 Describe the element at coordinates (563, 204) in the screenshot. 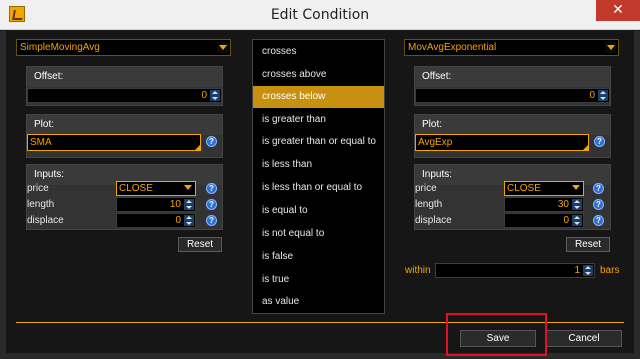

I see `right-input-length-value: 30` at that location.